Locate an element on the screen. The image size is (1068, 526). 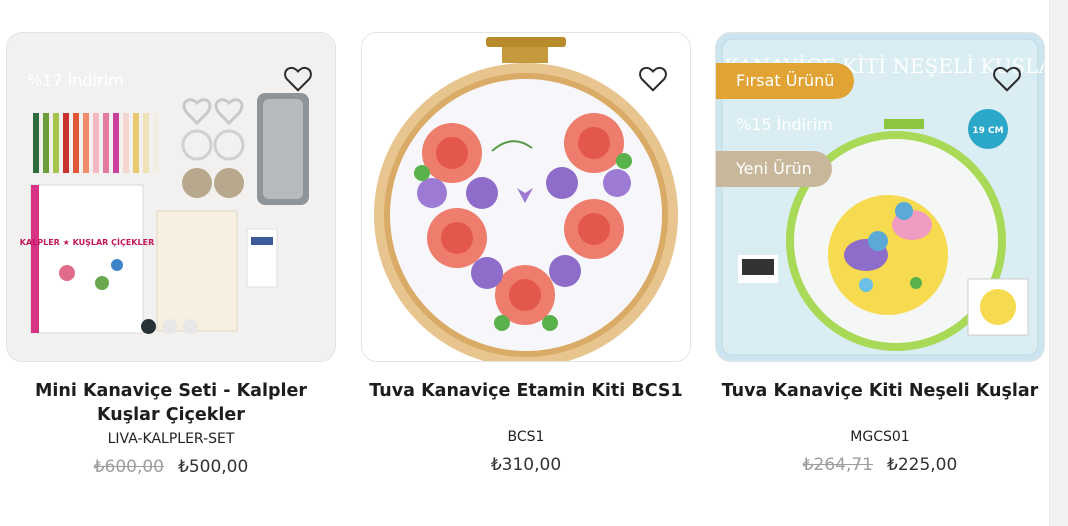
product-code: MGCS01 is located at coordinates (880, 437).